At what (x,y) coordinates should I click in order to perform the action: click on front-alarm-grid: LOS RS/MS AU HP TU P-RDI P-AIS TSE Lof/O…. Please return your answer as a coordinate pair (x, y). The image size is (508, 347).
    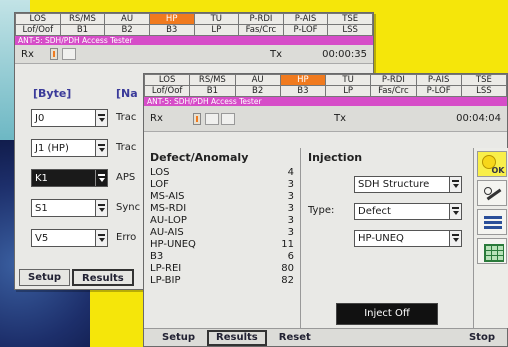
    Looking at the image, I should click on (325, 85).